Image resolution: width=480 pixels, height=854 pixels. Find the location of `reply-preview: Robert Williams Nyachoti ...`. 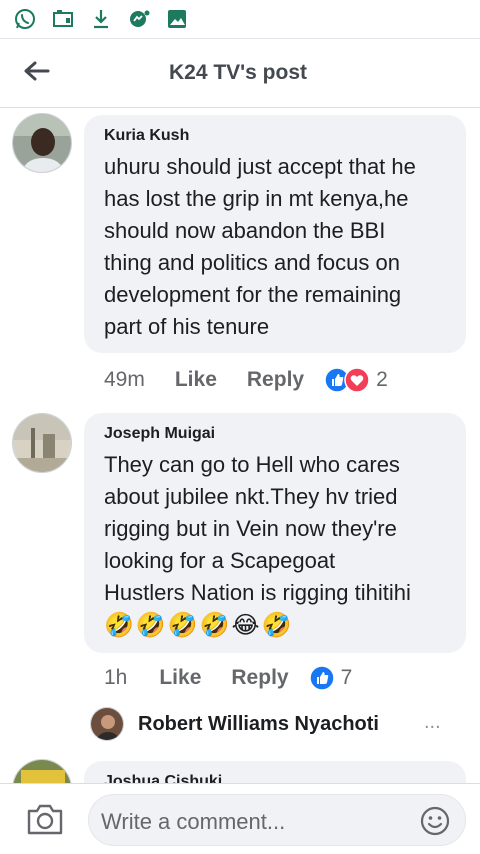

reply-preview: Robert Williams Nyachoti ... is located at coordinates (265, 724).